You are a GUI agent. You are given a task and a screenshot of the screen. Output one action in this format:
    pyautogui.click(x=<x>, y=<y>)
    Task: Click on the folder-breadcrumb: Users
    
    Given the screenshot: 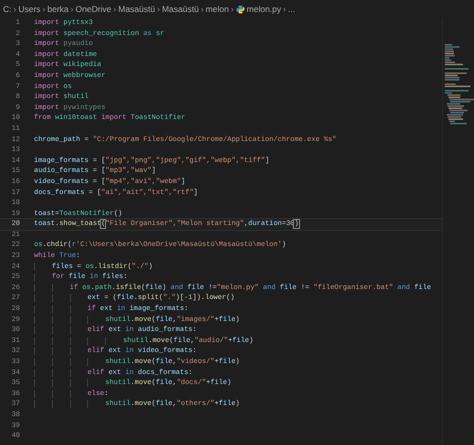 What is the action you would take?
    pyautogui.click(x=29, y=9)
    